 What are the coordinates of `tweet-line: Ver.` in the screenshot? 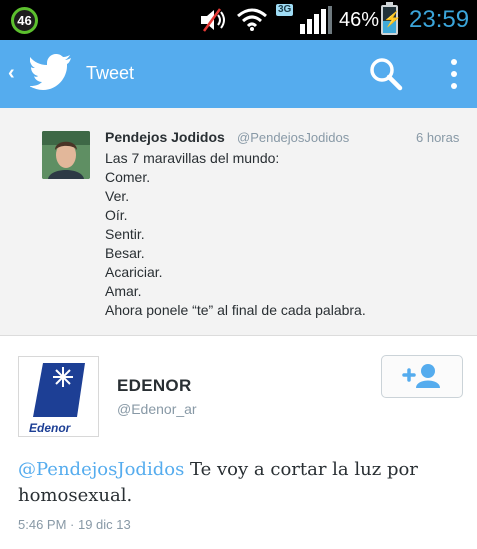 It's located at (117, 196).